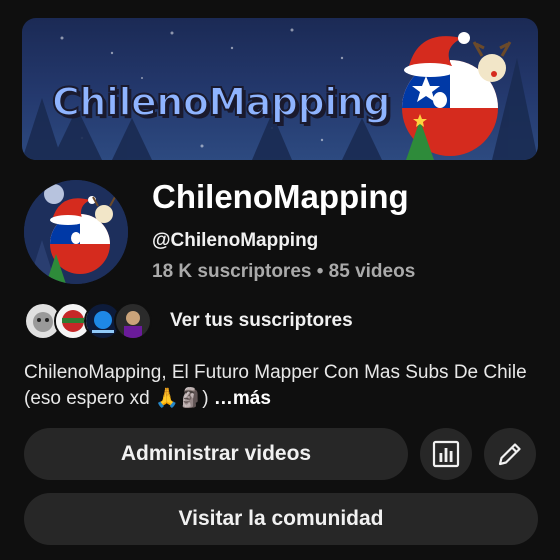 This screenshot has width=560, height=560. I want to click on channel-avatar, so click(76, 232).